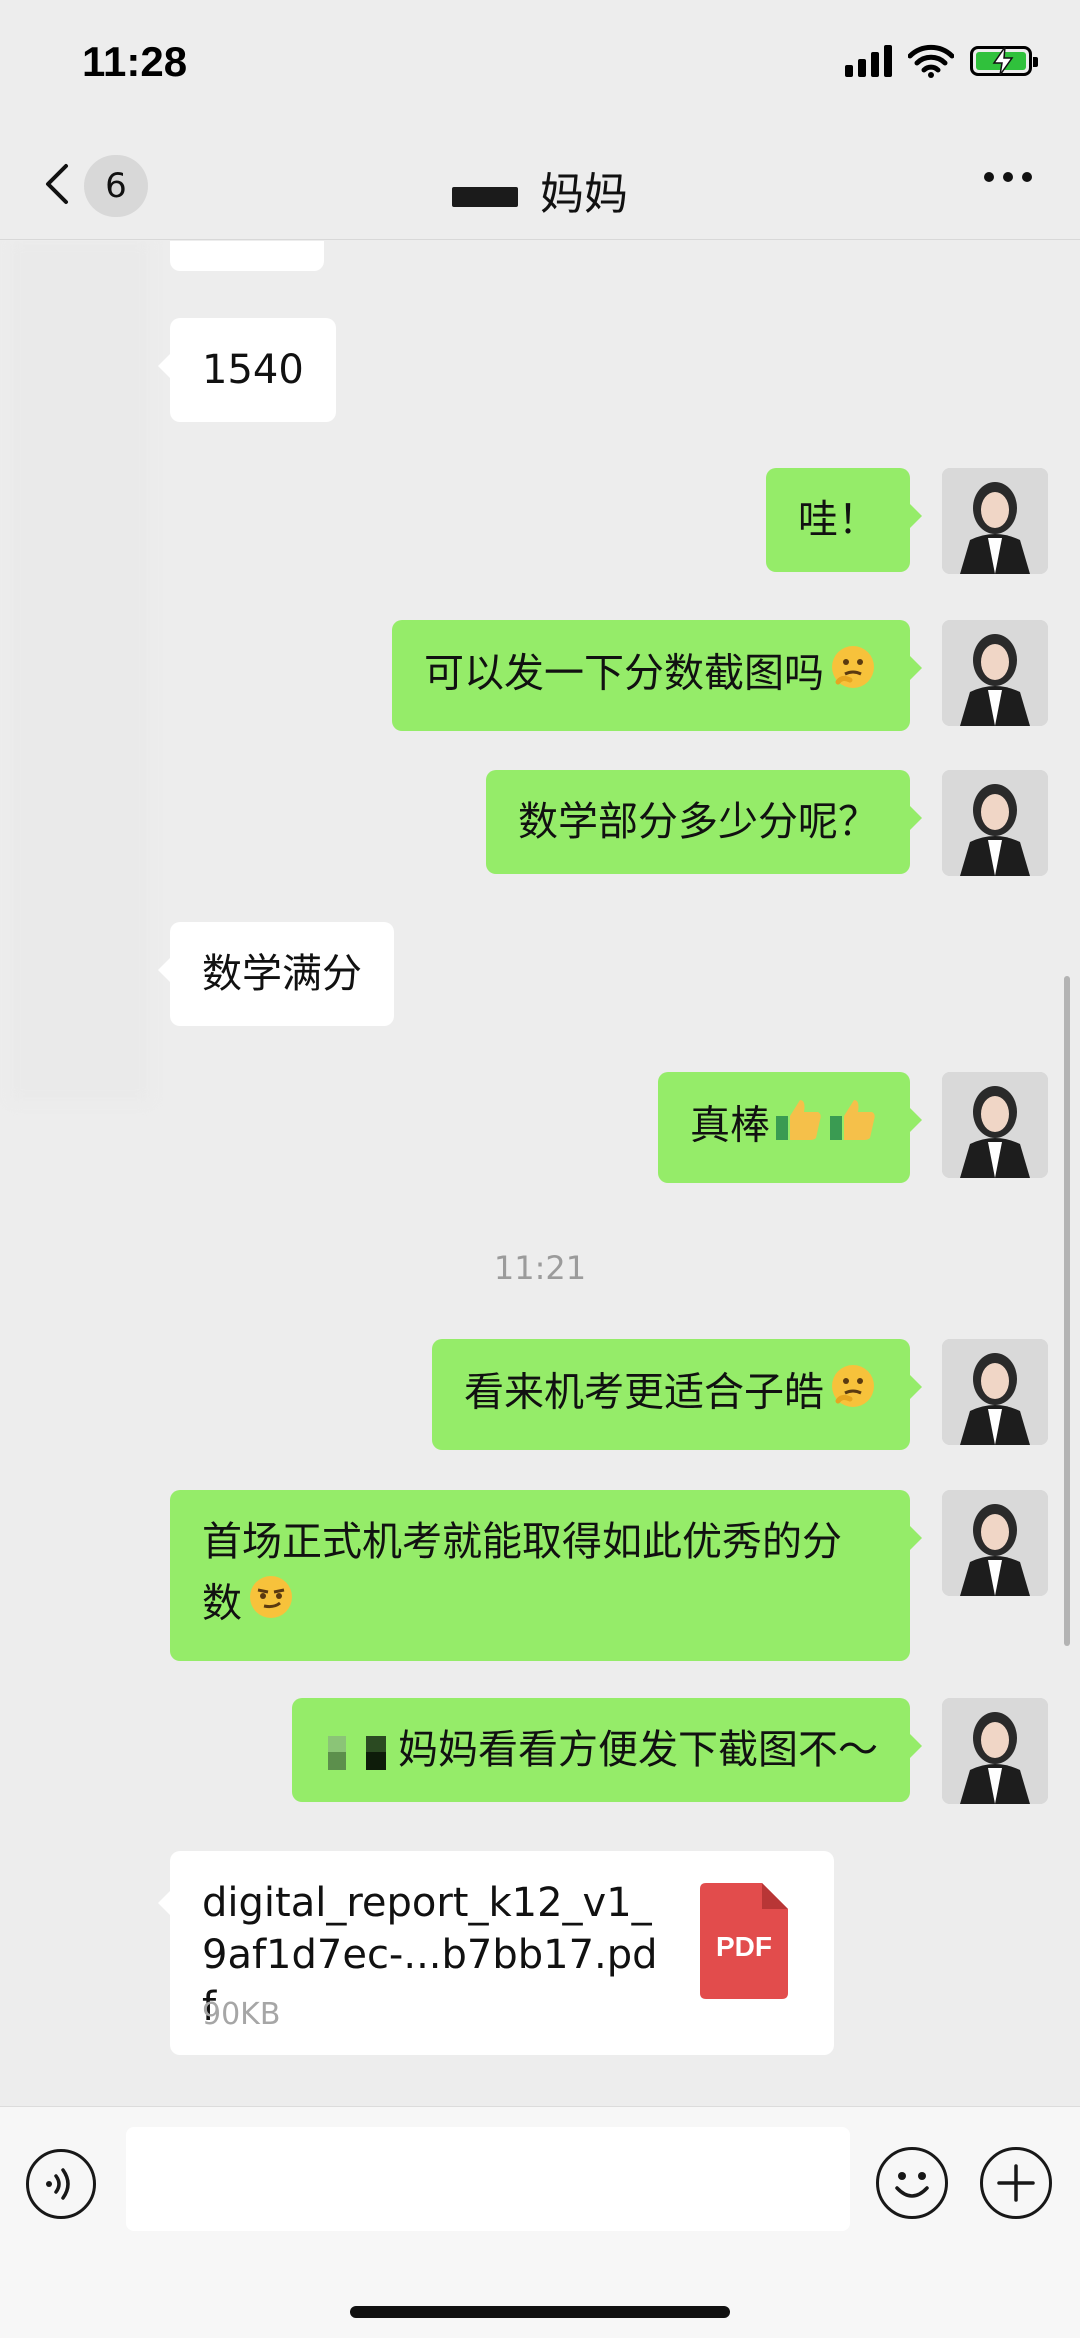 The width and height of the screenshot is (1080, 2338). I want to click on message-bubble-outgoing: 可以发一下分数截图吗, so click(657, 675).